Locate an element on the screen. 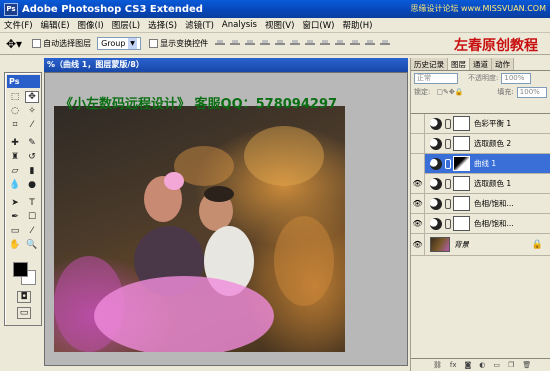 This screenshot has width=550, height=371. eraser-tool-icon: ▱ is located at coordinates (15, 171).